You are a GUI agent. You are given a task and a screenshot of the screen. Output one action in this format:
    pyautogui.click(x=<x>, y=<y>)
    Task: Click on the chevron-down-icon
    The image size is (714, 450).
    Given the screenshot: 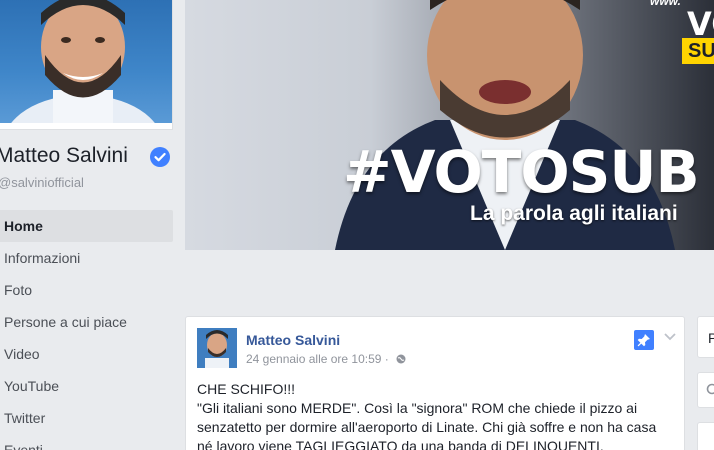 What is the action you would take?
    pyautogui.click(x=670, y=337)
    